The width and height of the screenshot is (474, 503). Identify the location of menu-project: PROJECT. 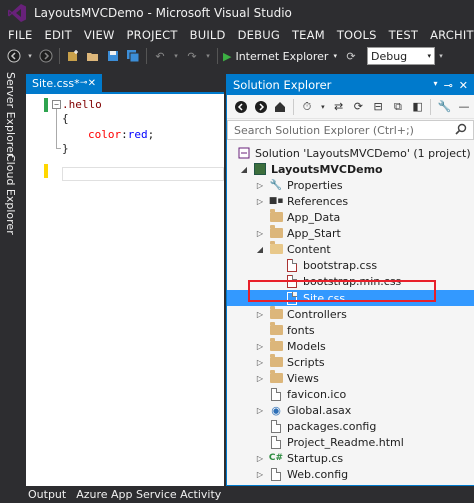
(154, 35).